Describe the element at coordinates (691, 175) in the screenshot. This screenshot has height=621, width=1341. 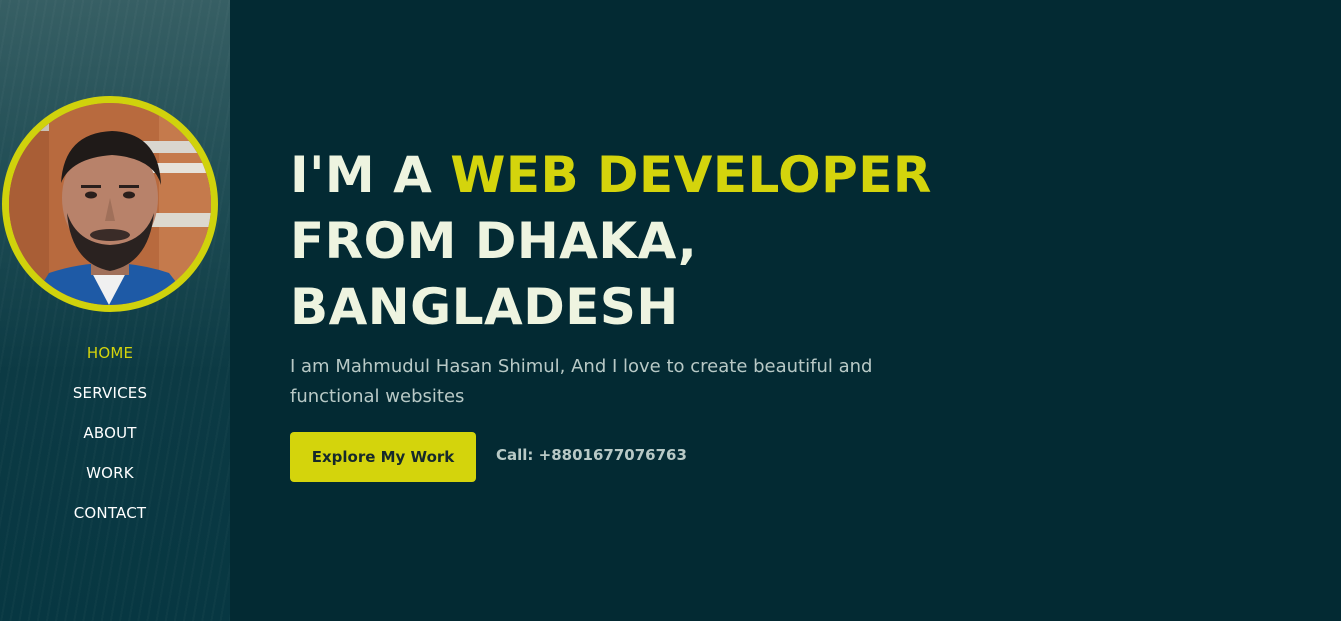
I see `headline-accent: WEB DEVELOPER` at that location.